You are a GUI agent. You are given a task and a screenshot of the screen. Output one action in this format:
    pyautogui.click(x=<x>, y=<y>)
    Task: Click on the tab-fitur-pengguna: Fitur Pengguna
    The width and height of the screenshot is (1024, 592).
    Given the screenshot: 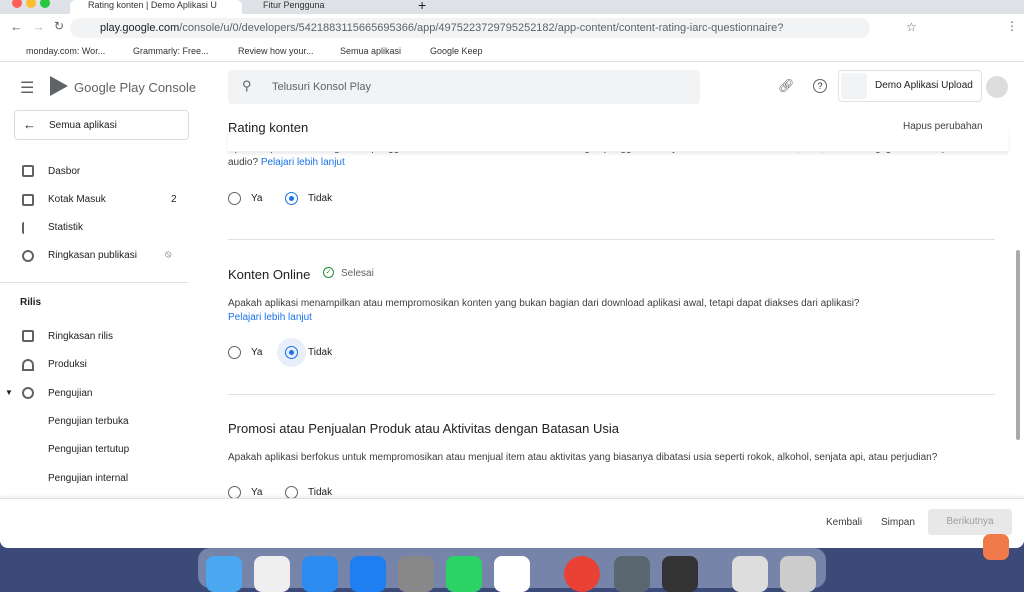 What is the action you would take?
    pyautogui.click(x=325, y=7)
    